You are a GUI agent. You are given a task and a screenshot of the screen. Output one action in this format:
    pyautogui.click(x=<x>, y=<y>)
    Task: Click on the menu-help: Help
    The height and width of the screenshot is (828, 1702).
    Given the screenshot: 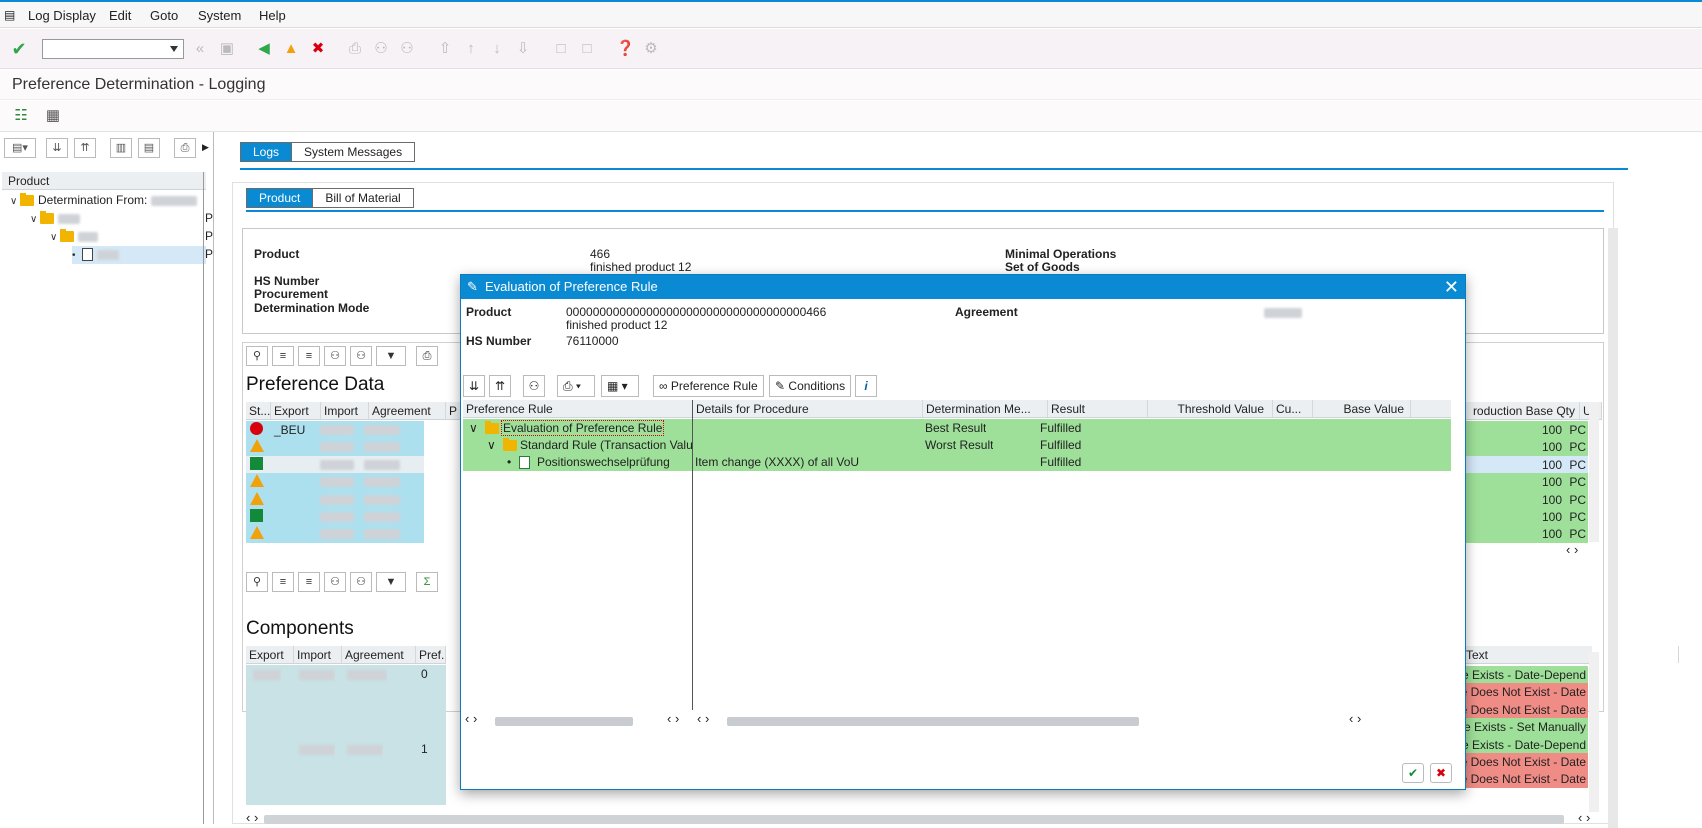 What is the action you would take?
    pyautogui.click(x=272, y=15)
    